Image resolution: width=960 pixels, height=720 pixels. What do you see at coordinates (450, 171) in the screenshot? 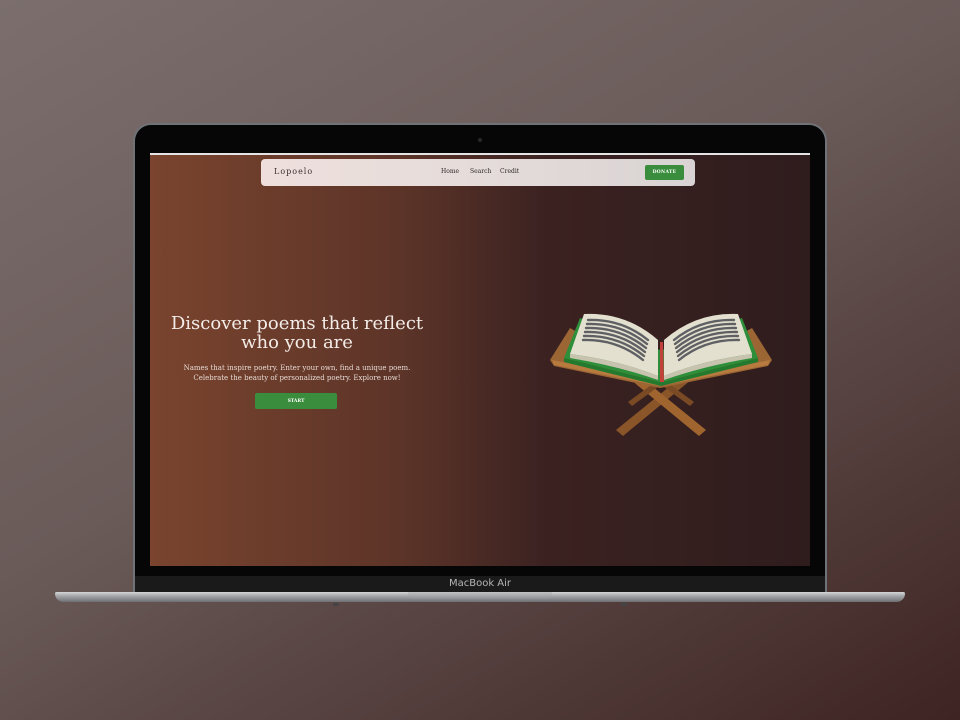
I see `nav-link-home: Home` at bounding box center [450, 171].